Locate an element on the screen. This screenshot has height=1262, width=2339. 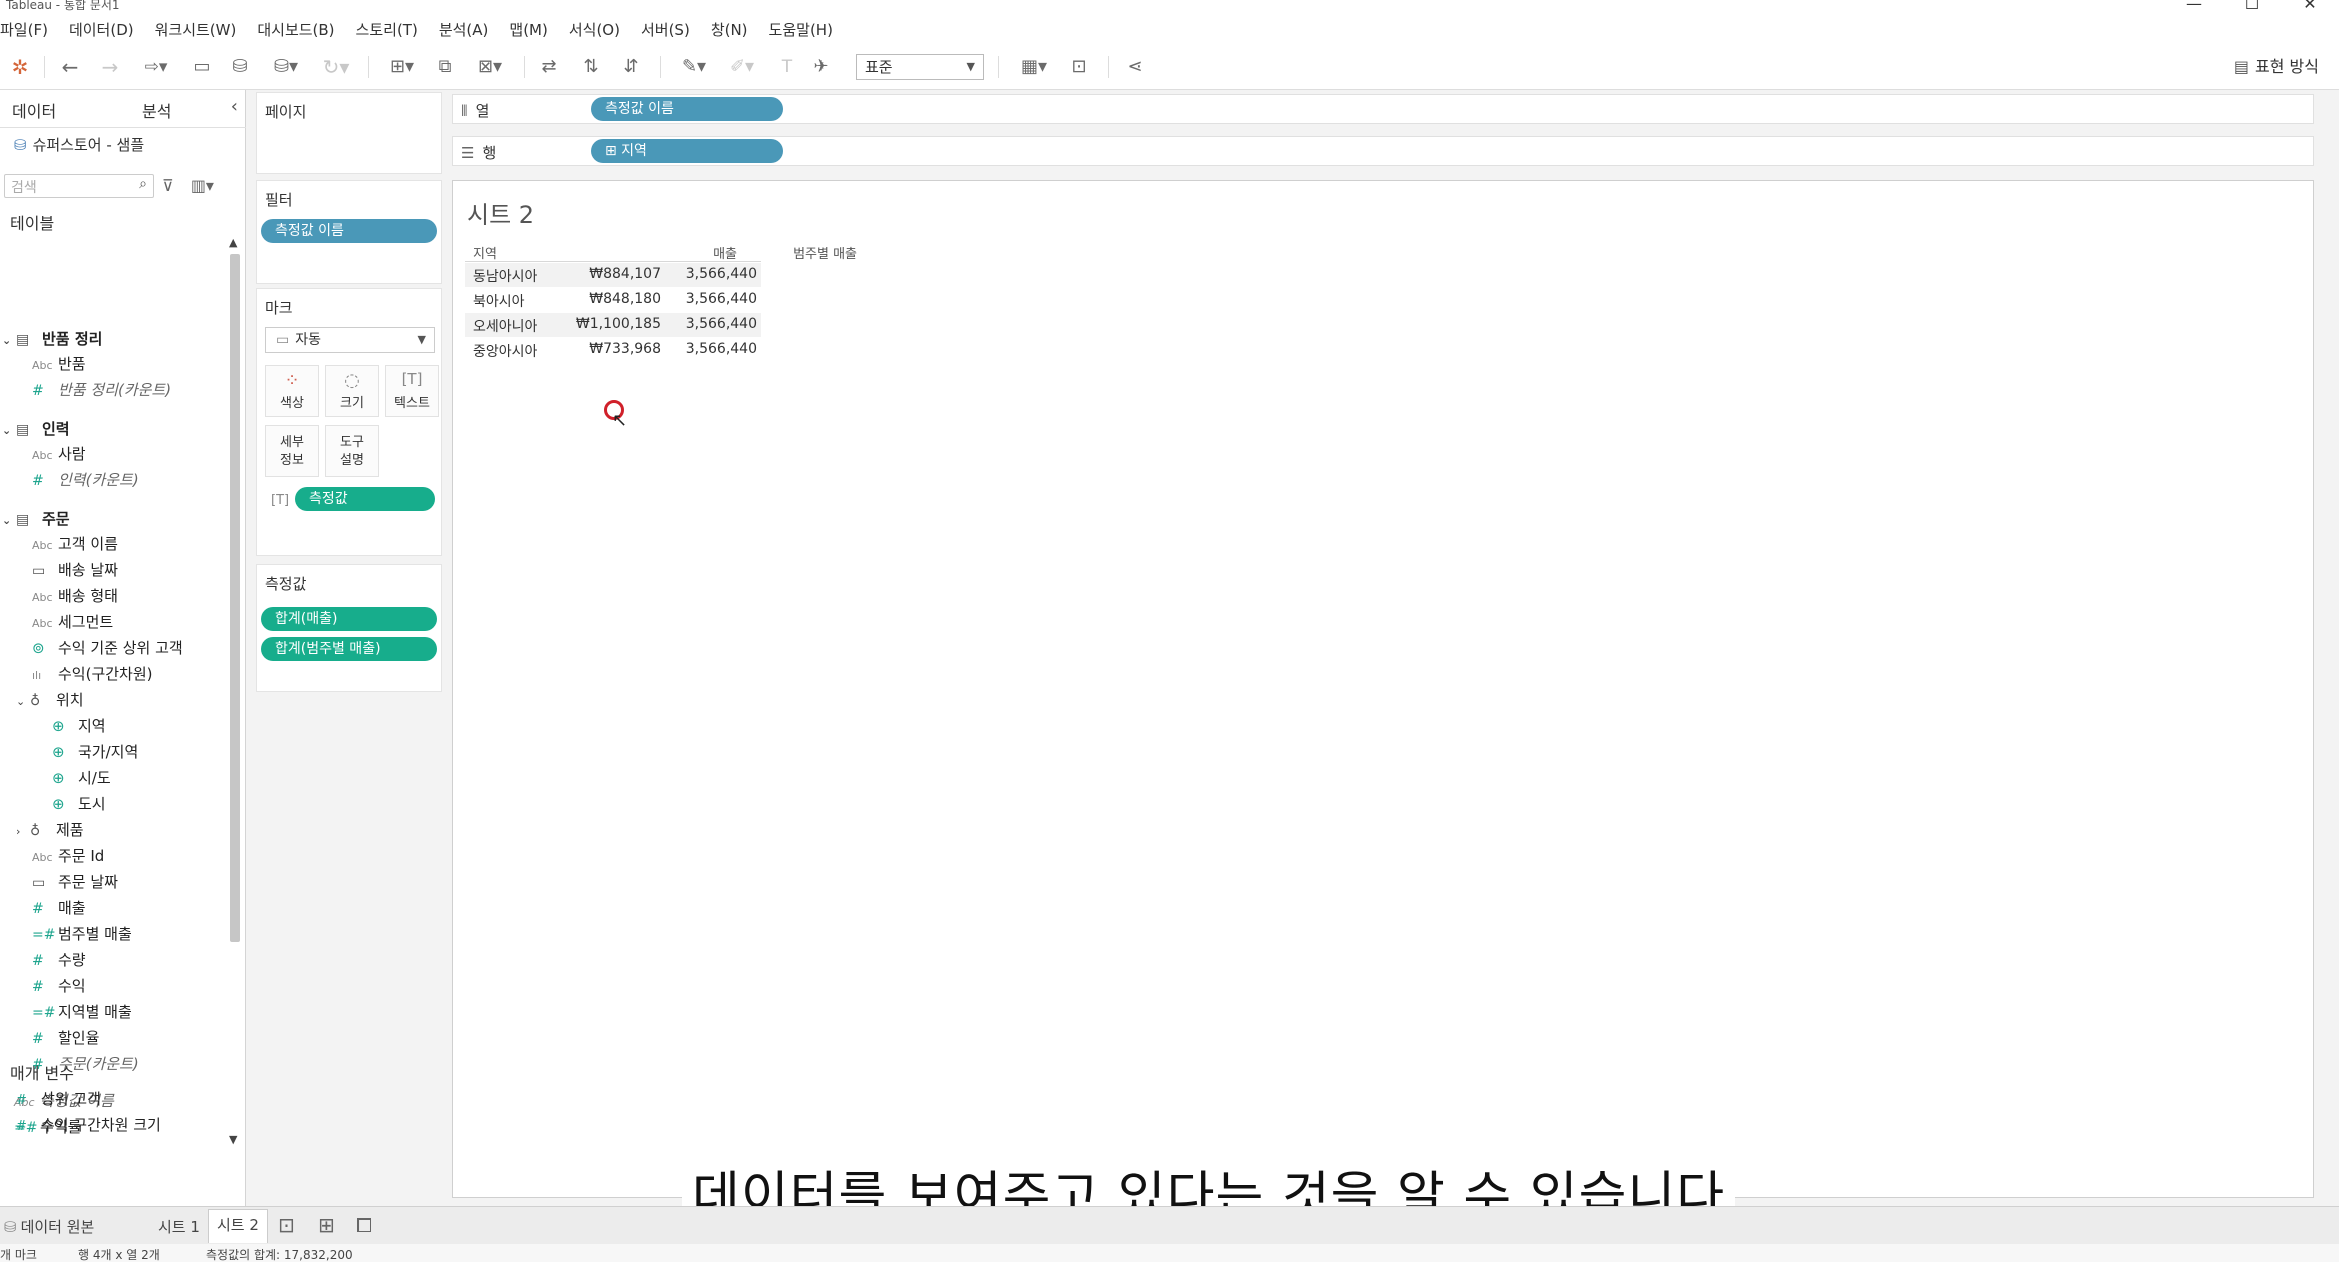
tableau-logo-icon: ✲ is located at coordinates (20, 67).